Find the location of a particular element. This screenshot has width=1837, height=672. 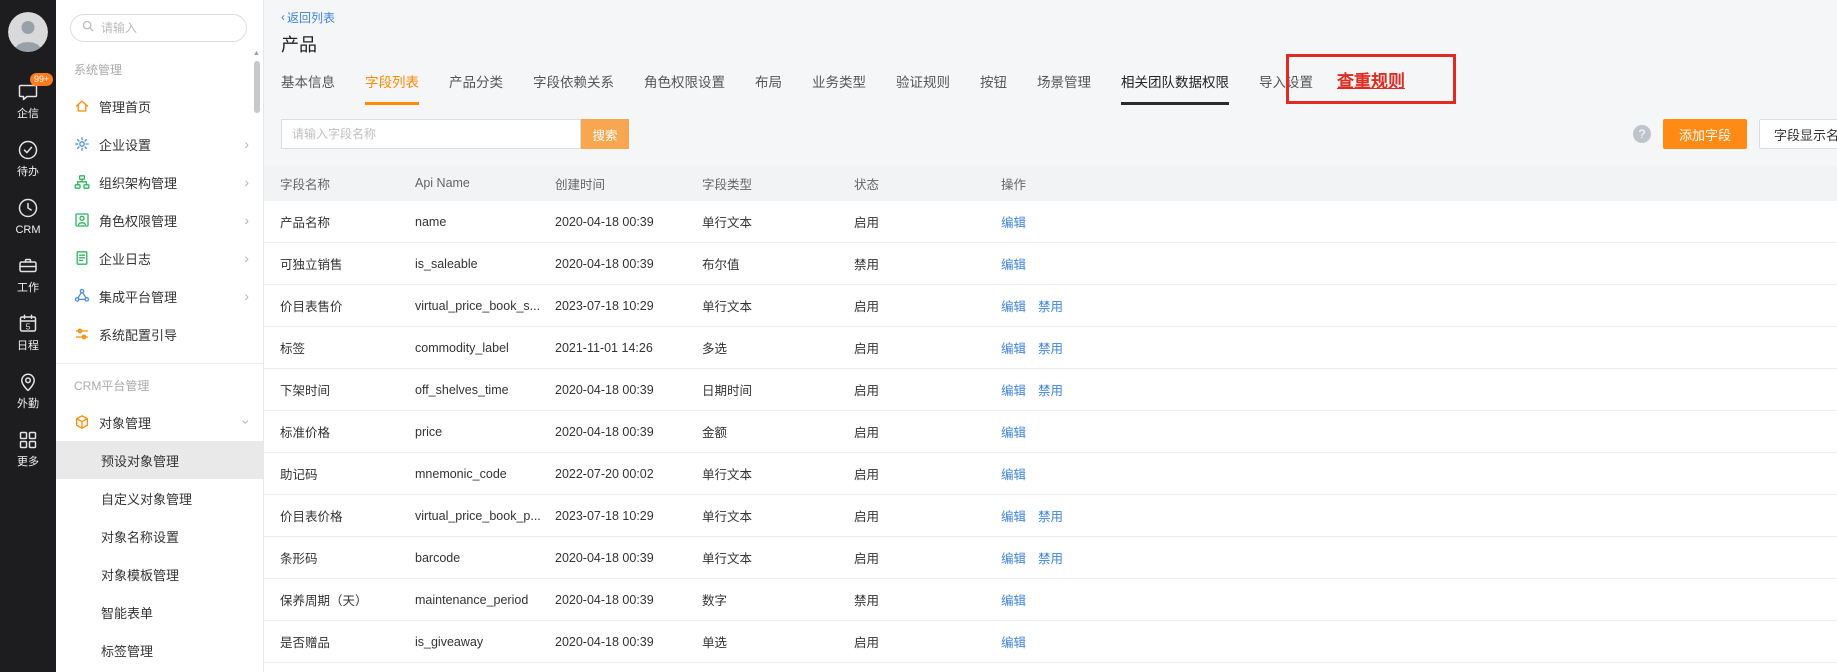

page-title: 产品 is located at coordinates (299, 45).